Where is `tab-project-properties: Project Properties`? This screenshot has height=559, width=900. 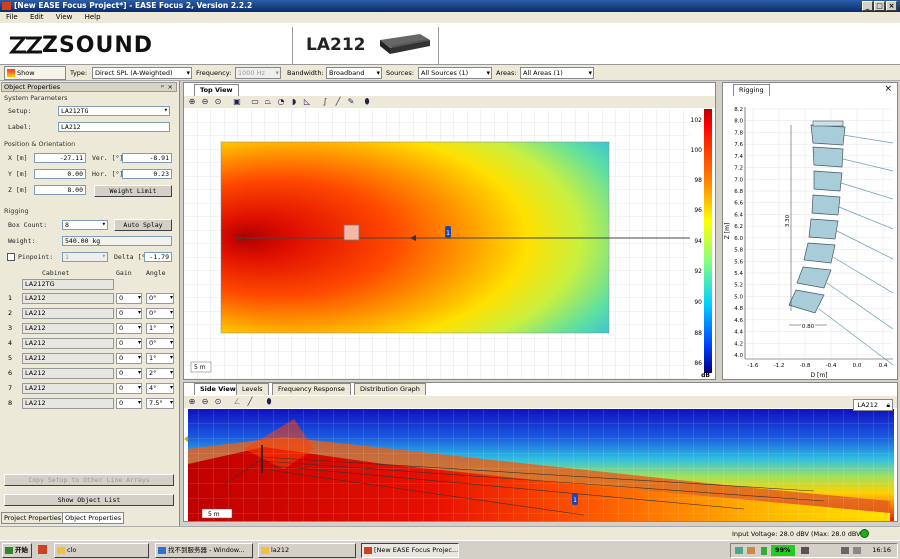
tab-project-properties: Project Properties is located at coordinates (33, 518).